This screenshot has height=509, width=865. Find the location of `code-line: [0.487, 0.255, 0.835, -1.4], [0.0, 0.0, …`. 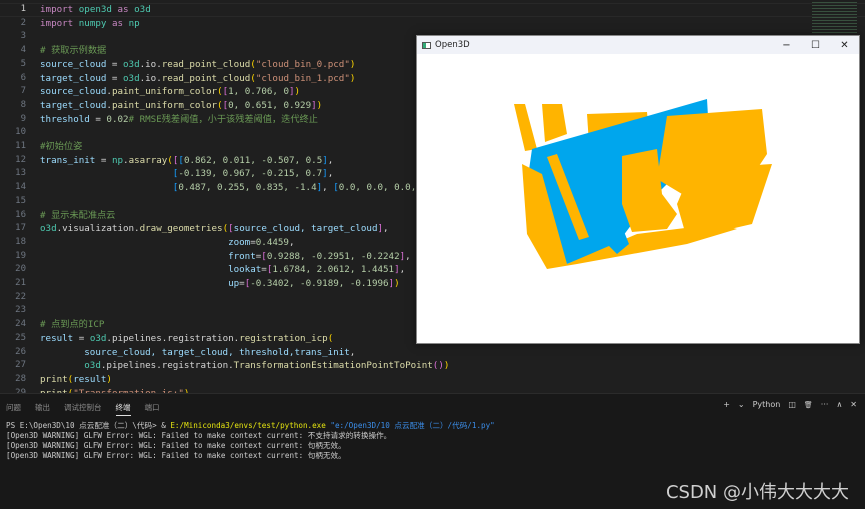

code-line: [0.487, 0.255, 0.835, -1.4], [0.0, 0.0, … is located at coordinates (247, 188).